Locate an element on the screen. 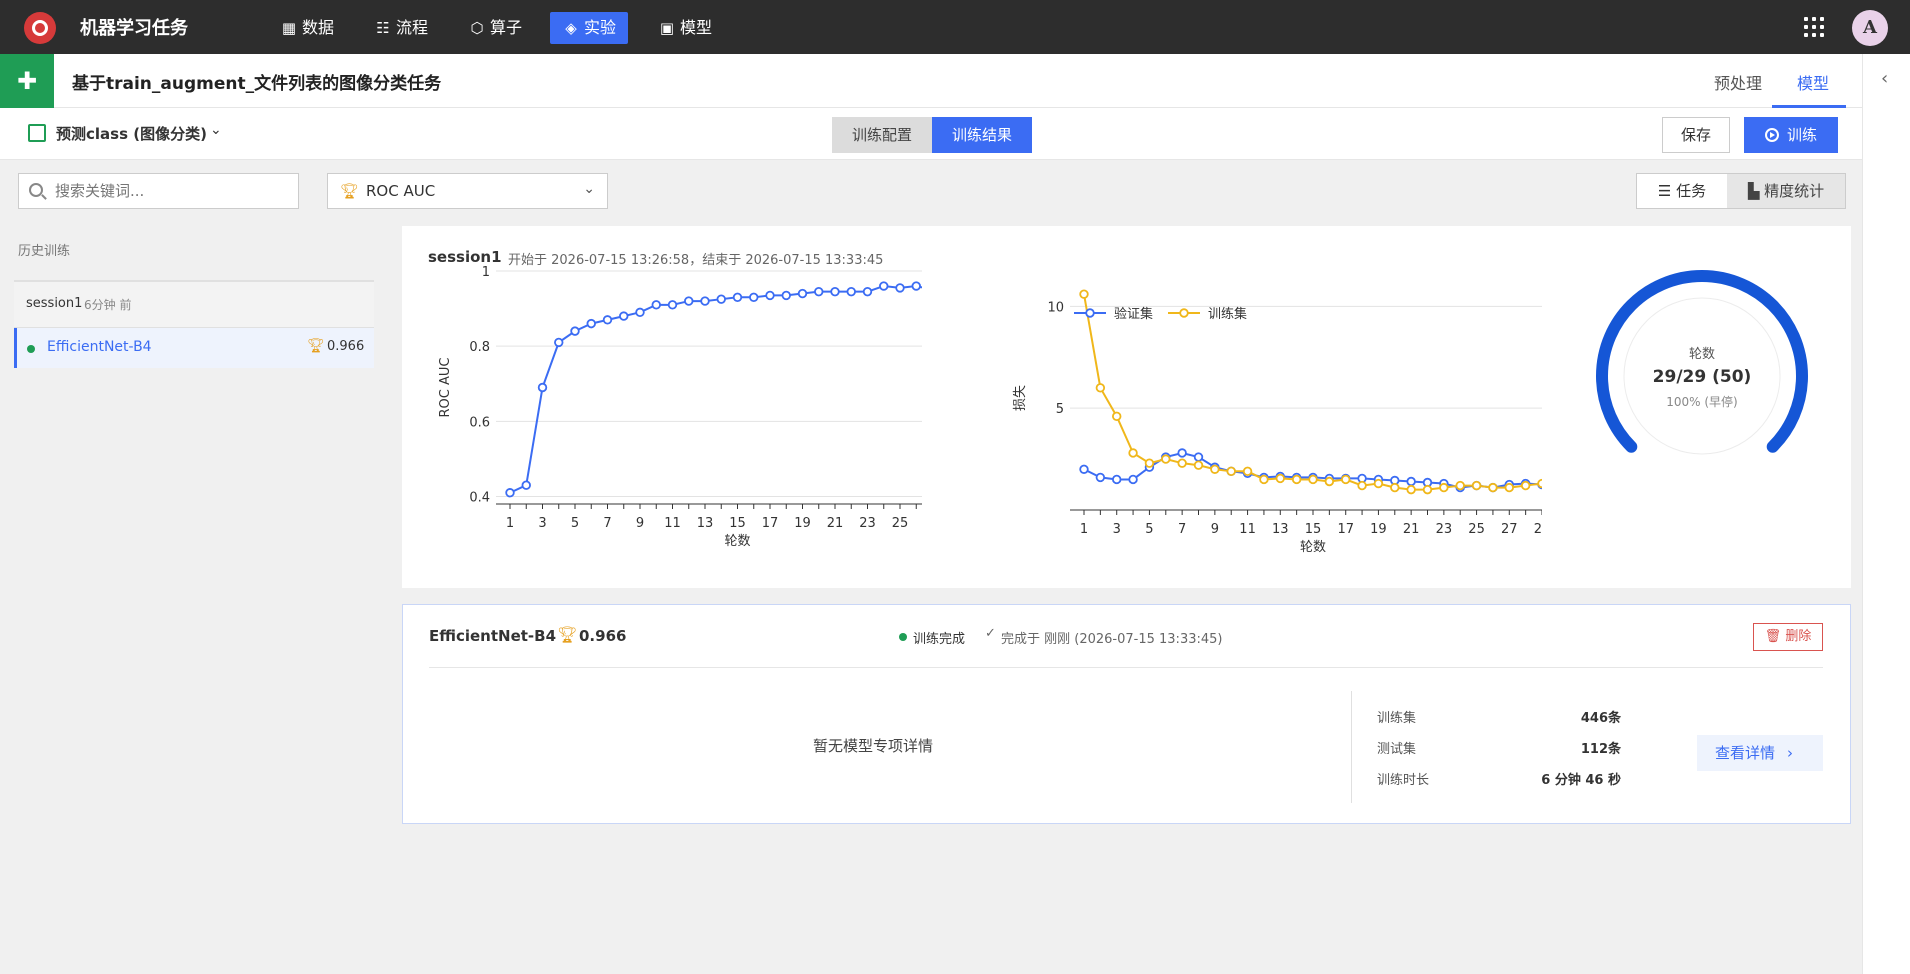  empty-model-details: 暂无模型专项详情 is located at coordinates (873, 746).